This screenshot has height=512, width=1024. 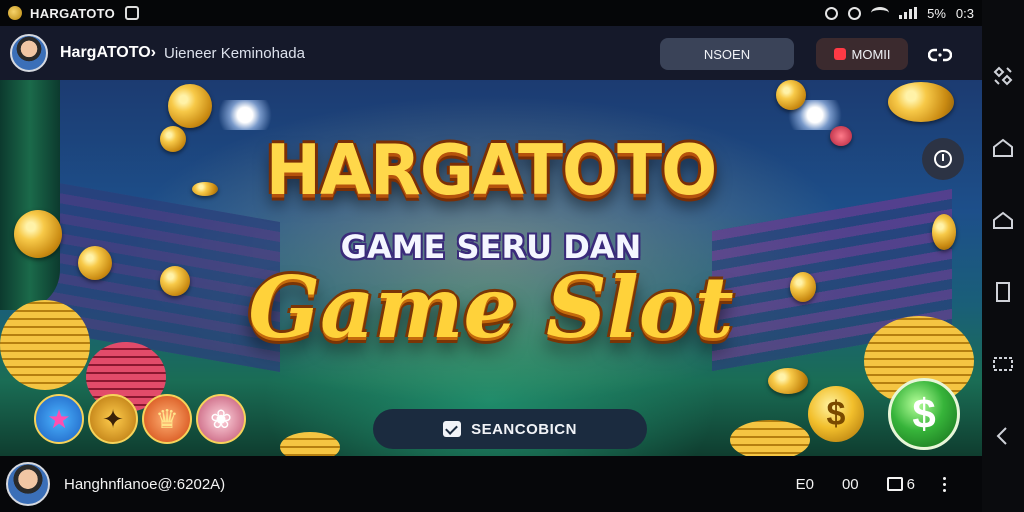 What do you see at coordinates (1003, 292) in the screenshot?
I see `square-icon` at bounding box center [1003, 292].